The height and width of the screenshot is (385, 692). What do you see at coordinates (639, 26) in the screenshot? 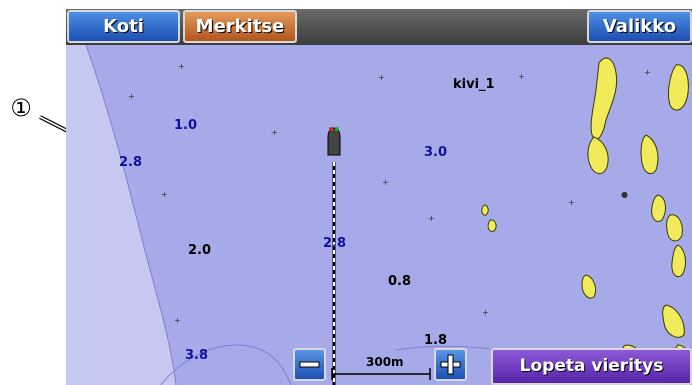
I see `menu-button: Valikko` at bounding box center [639, 26].